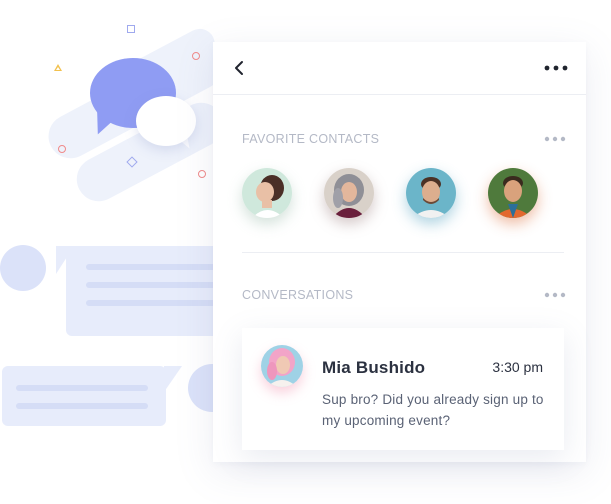 The height and width of the screenshot is (504, 611). What do you see at coordinates (399, 68) in the screenshot?
I see `top-bar` at bounding box center [399, 68].